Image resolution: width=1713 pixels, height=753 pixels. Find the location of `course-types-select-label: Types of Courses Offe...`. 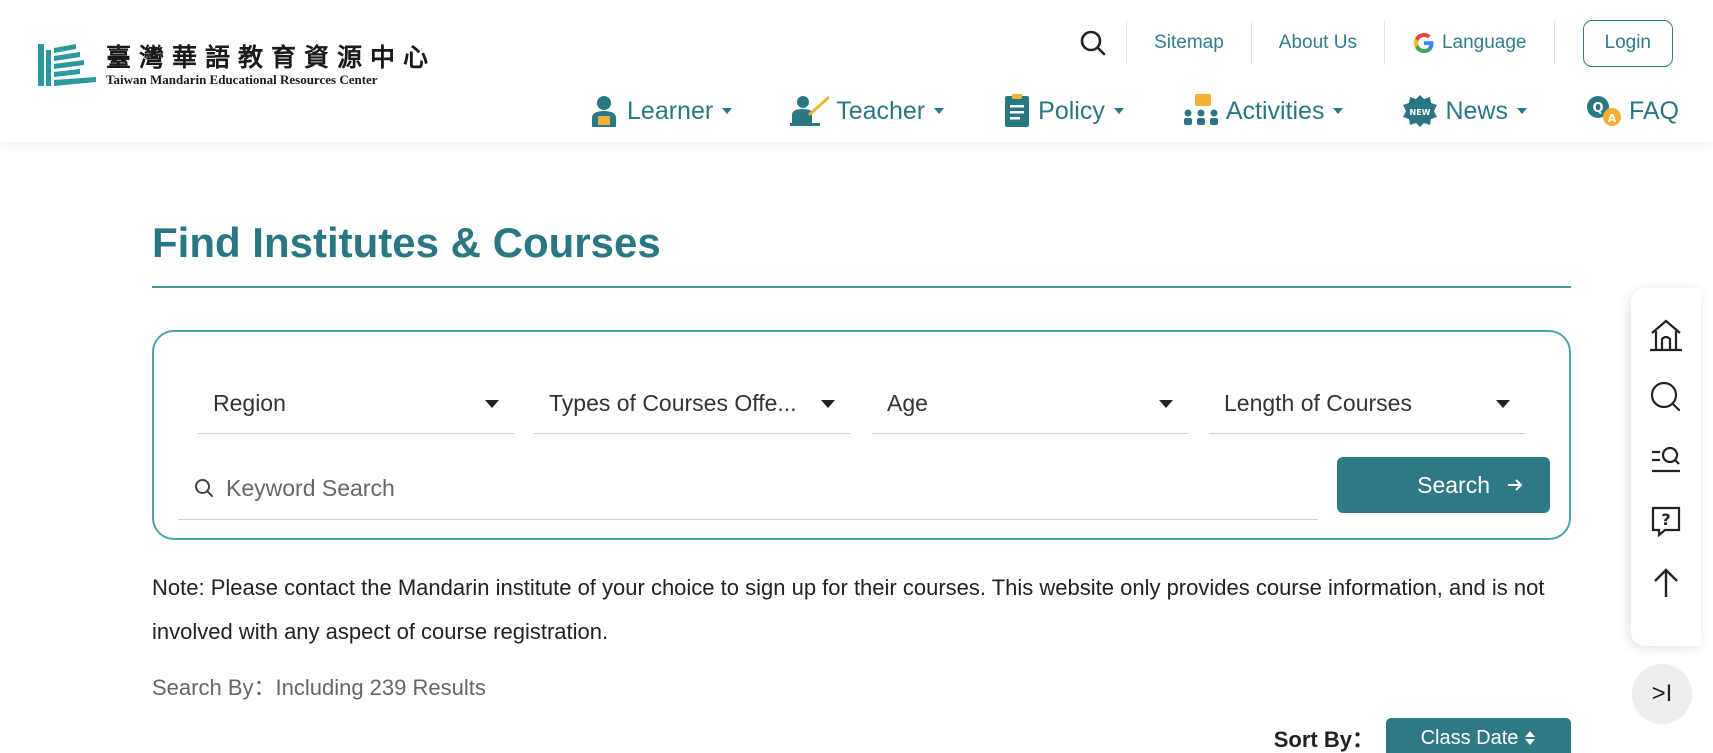

course-types-select-label: Types of Courses Offe... is located at coordinates (673, 403).